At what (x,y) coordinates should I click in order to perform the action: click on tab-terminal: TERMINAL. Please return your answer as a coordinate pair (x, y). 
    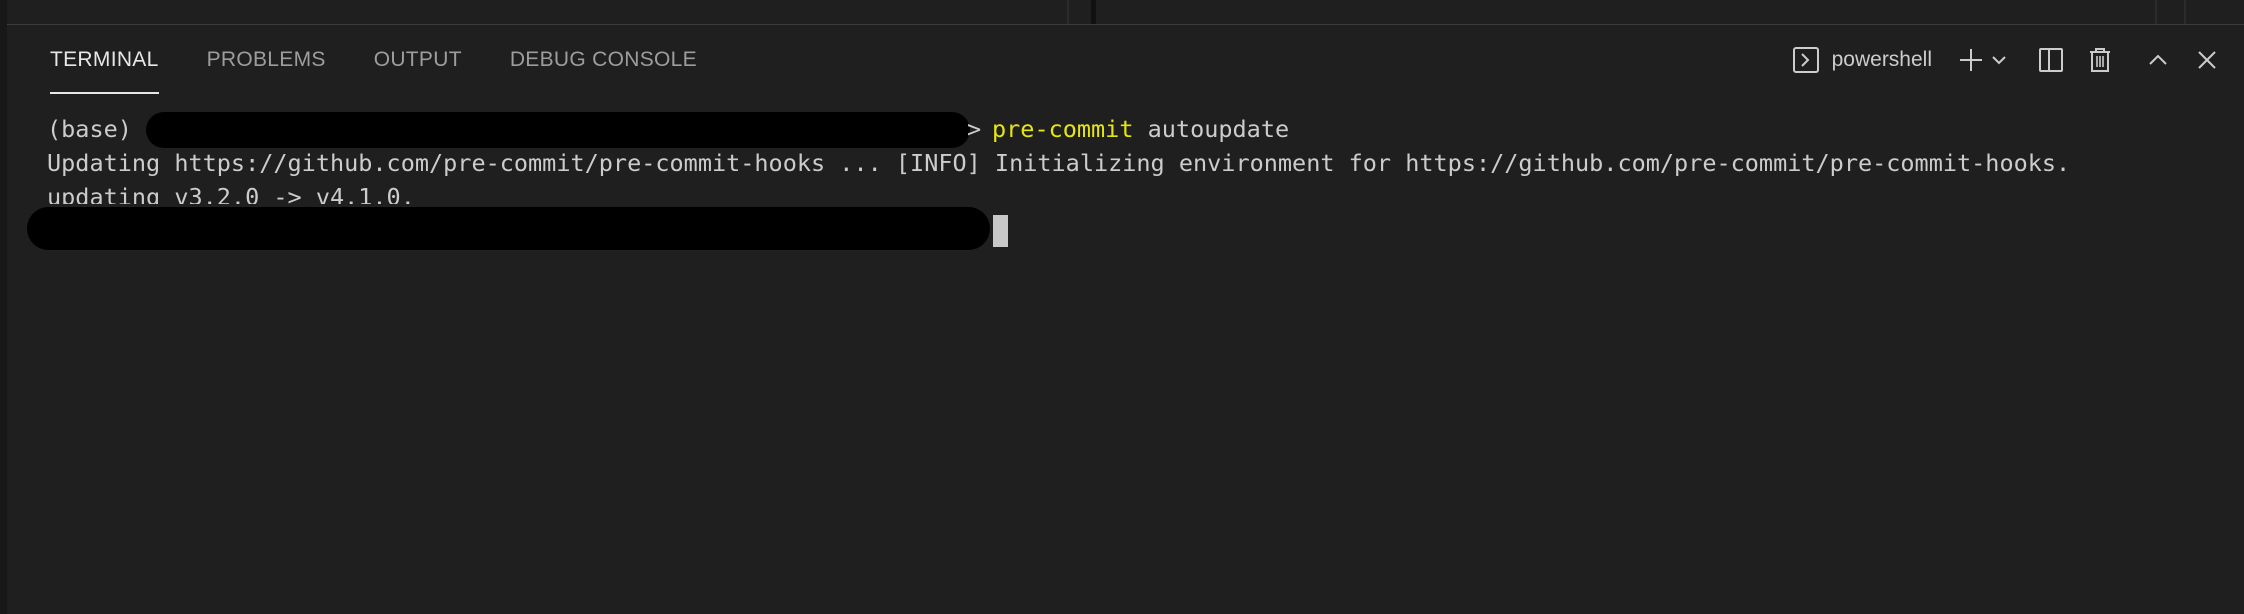
    Looking at the image, I should click on (104, 60).